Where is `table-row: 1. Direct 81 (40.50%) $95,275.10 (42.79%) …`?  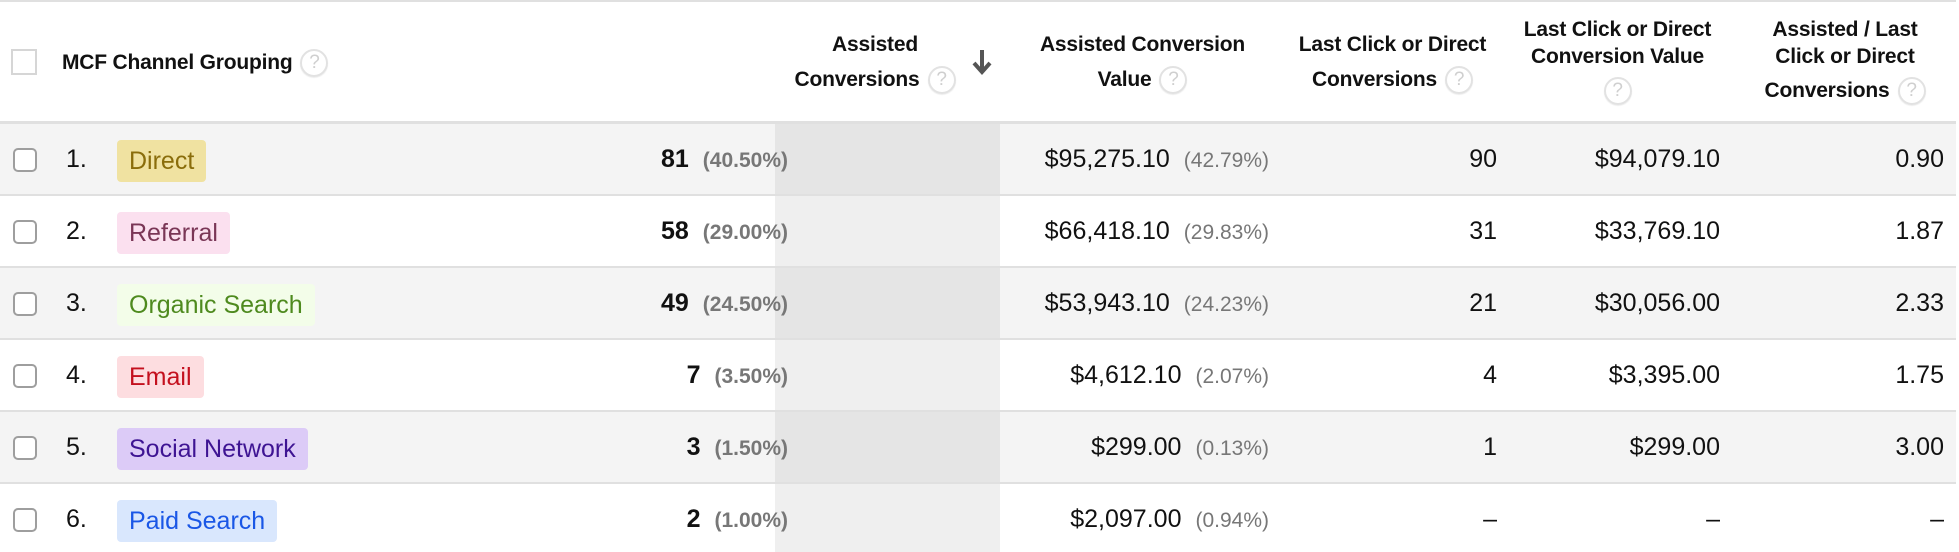 table-row: 1. Direct 81 (40.50%) $95,275.10 (42.79%) … is located at coordinates (978, 160).